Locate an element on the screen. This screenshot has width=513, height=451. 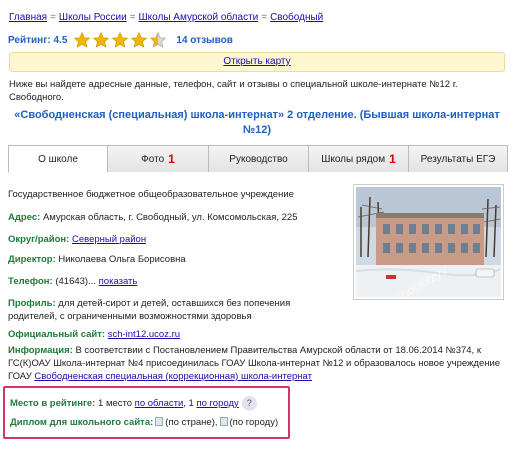
tab-exam-results: Результаты ЕГЭ is located at coordinates (458, 158).